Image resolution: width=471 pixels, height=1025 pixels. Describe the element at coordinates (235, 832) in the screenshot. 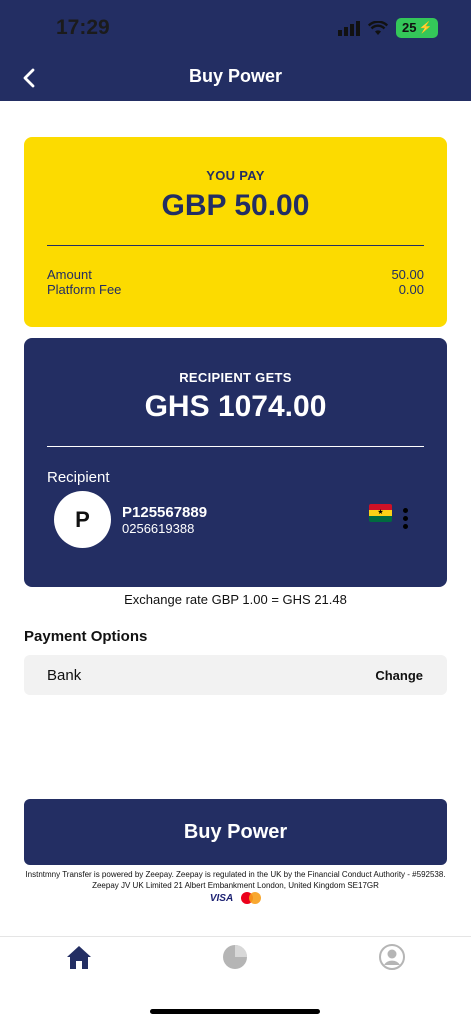

I see `buy-power-button: Buy Power` at that location.